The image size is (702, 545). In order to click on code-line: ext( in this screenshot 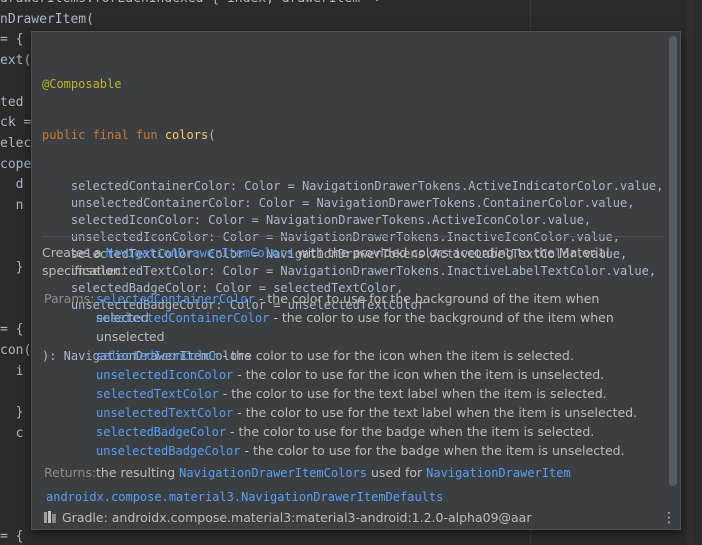, I will do `click(16, 61)`.